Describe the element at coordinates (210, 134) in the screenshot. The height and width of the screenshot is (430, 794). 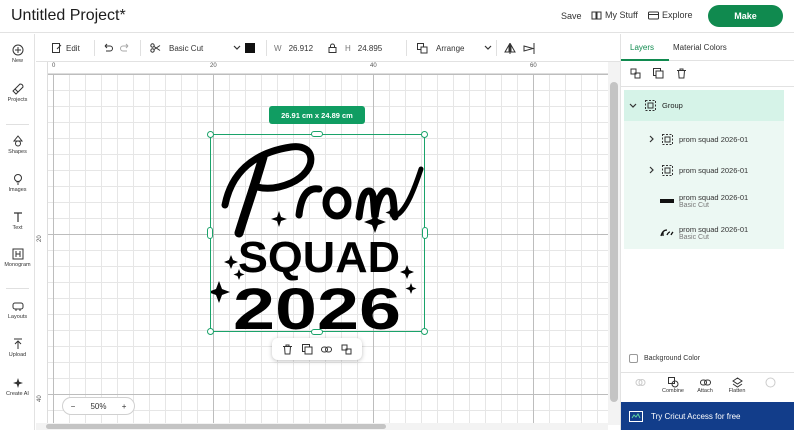
I see `resize-handle-tl` at that location.